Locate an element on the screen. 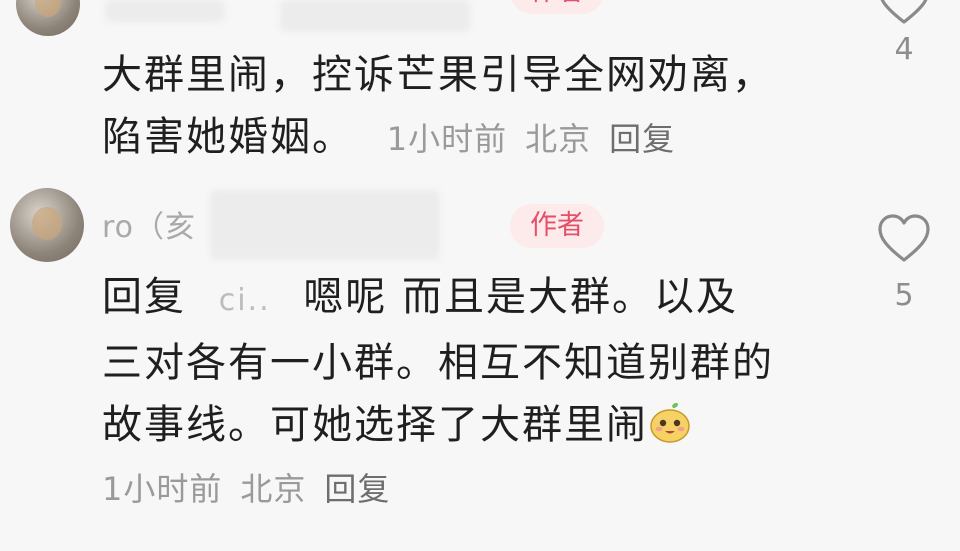  reply-prefix: 回复 is located at coordinates (144, 297).